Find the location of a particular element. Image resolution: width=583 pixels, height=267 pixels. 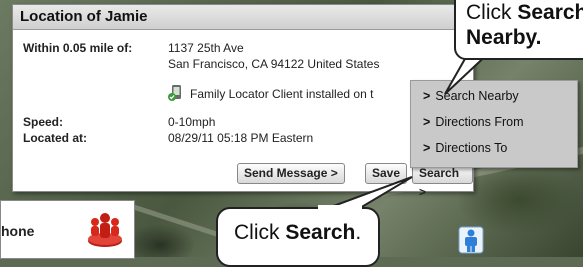

popup-title: Location of Jamie is located at coordinates (243, 17).